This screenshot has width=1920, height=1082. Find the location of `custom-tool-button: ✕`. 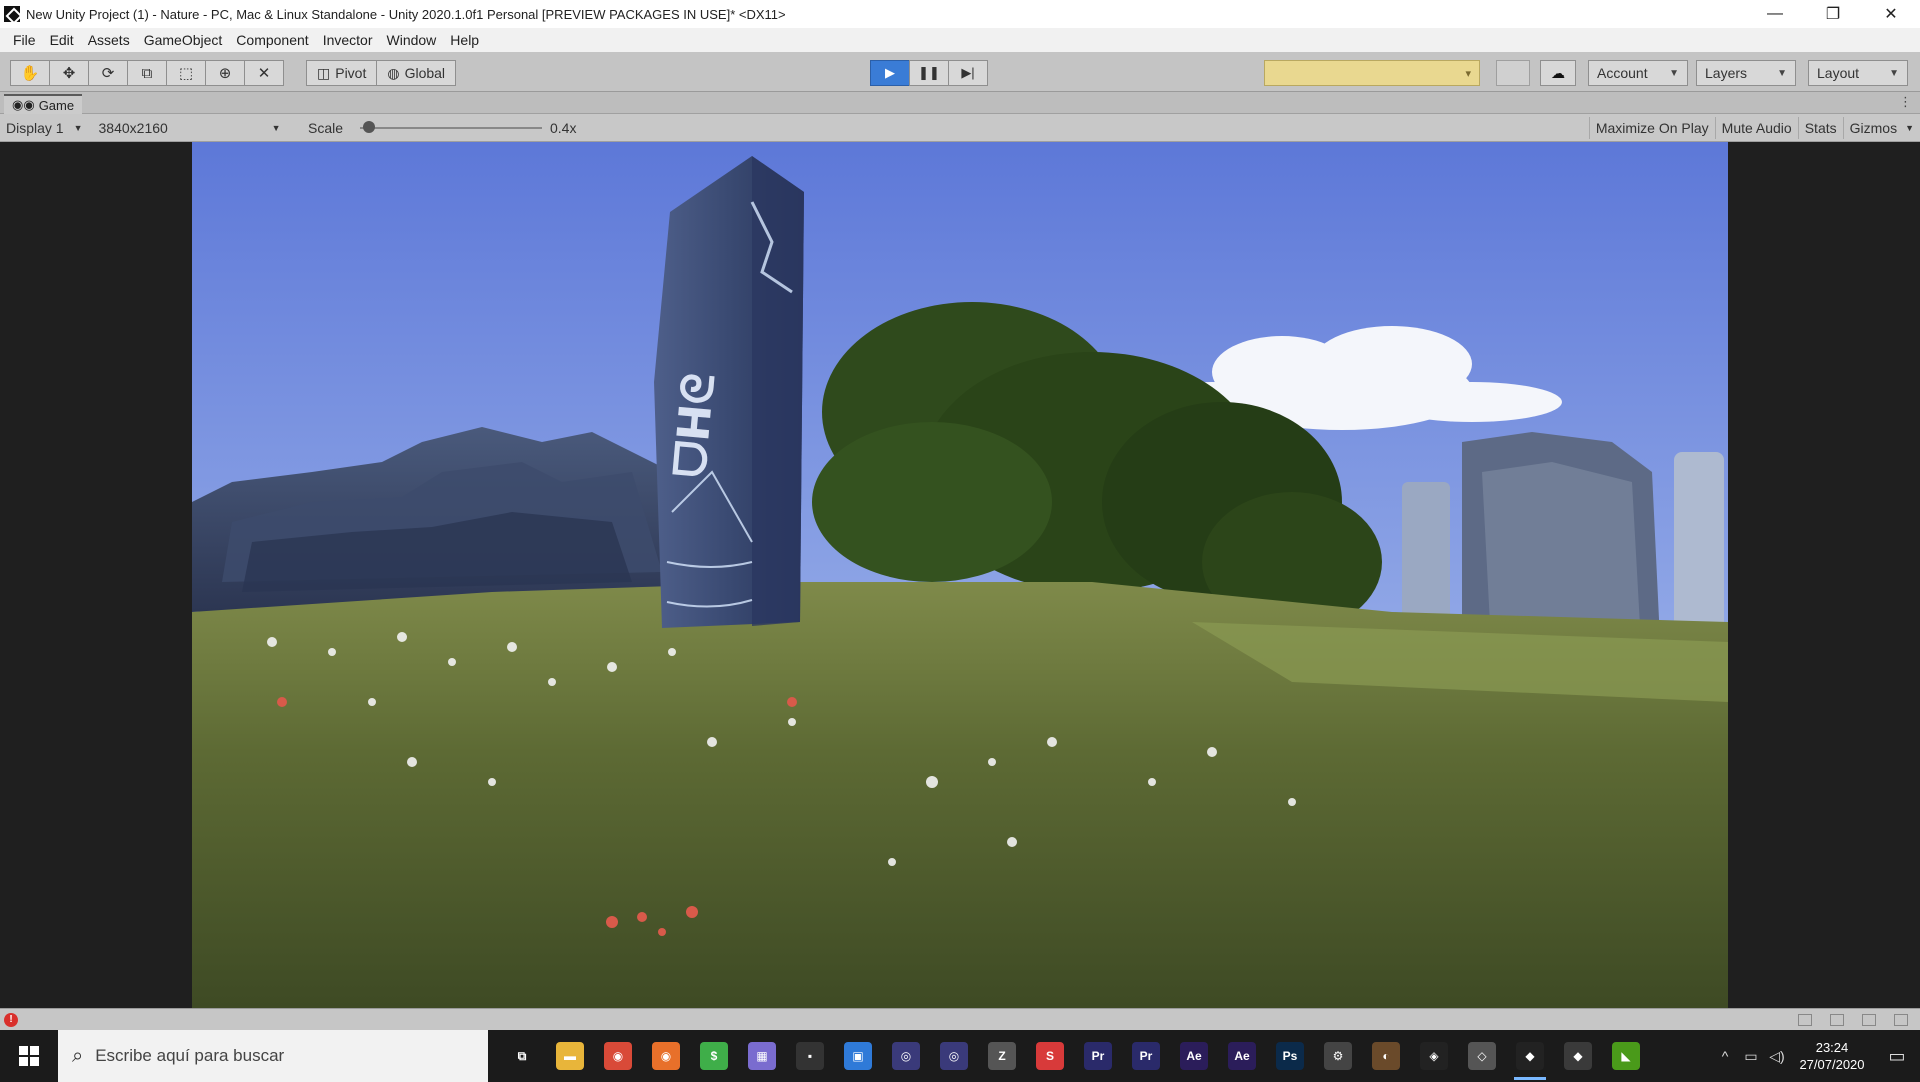

custom-tool-button: ✕ is located at coordinates (264, 73).